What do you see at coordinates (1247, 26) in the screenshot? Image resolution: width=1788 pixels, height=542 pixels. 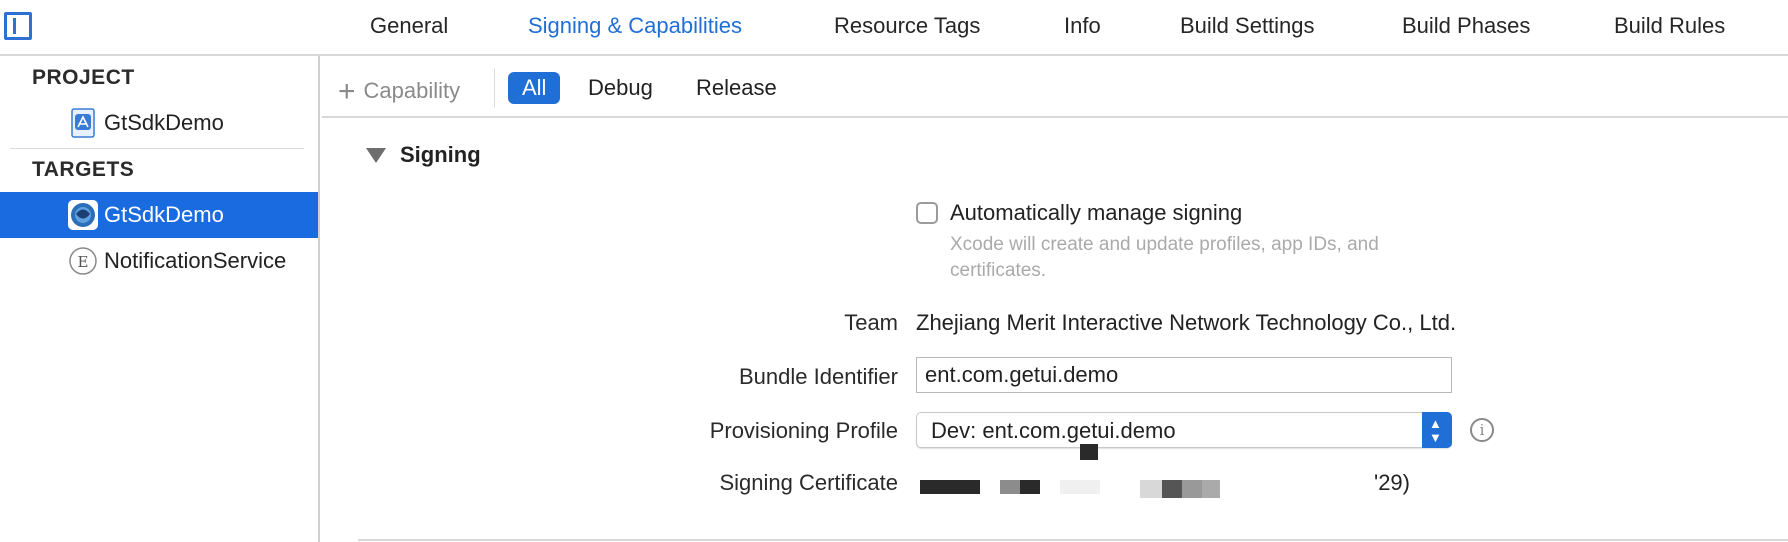 I see `tab-build-settings: Build Settings` at bounding box center [1247, 26].